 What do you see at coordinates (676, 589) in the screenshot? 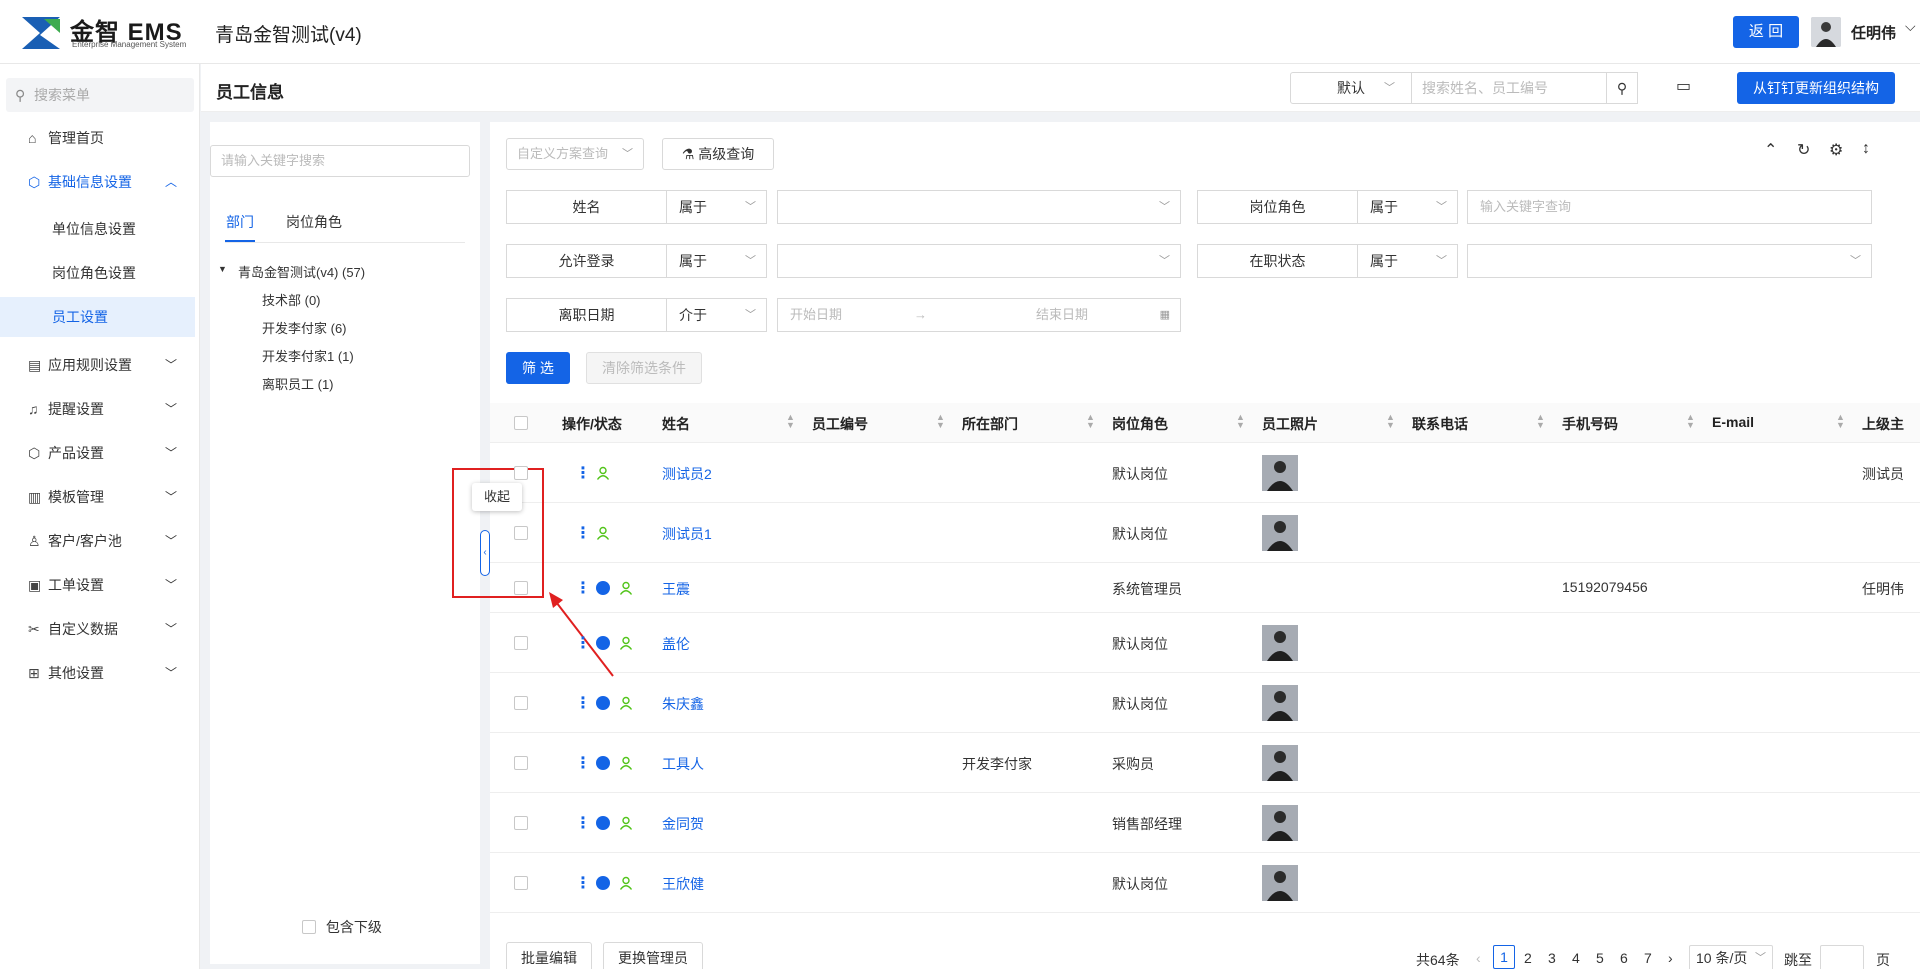
I see `employee-name-link: 王震` at bounding box center [676, 589].